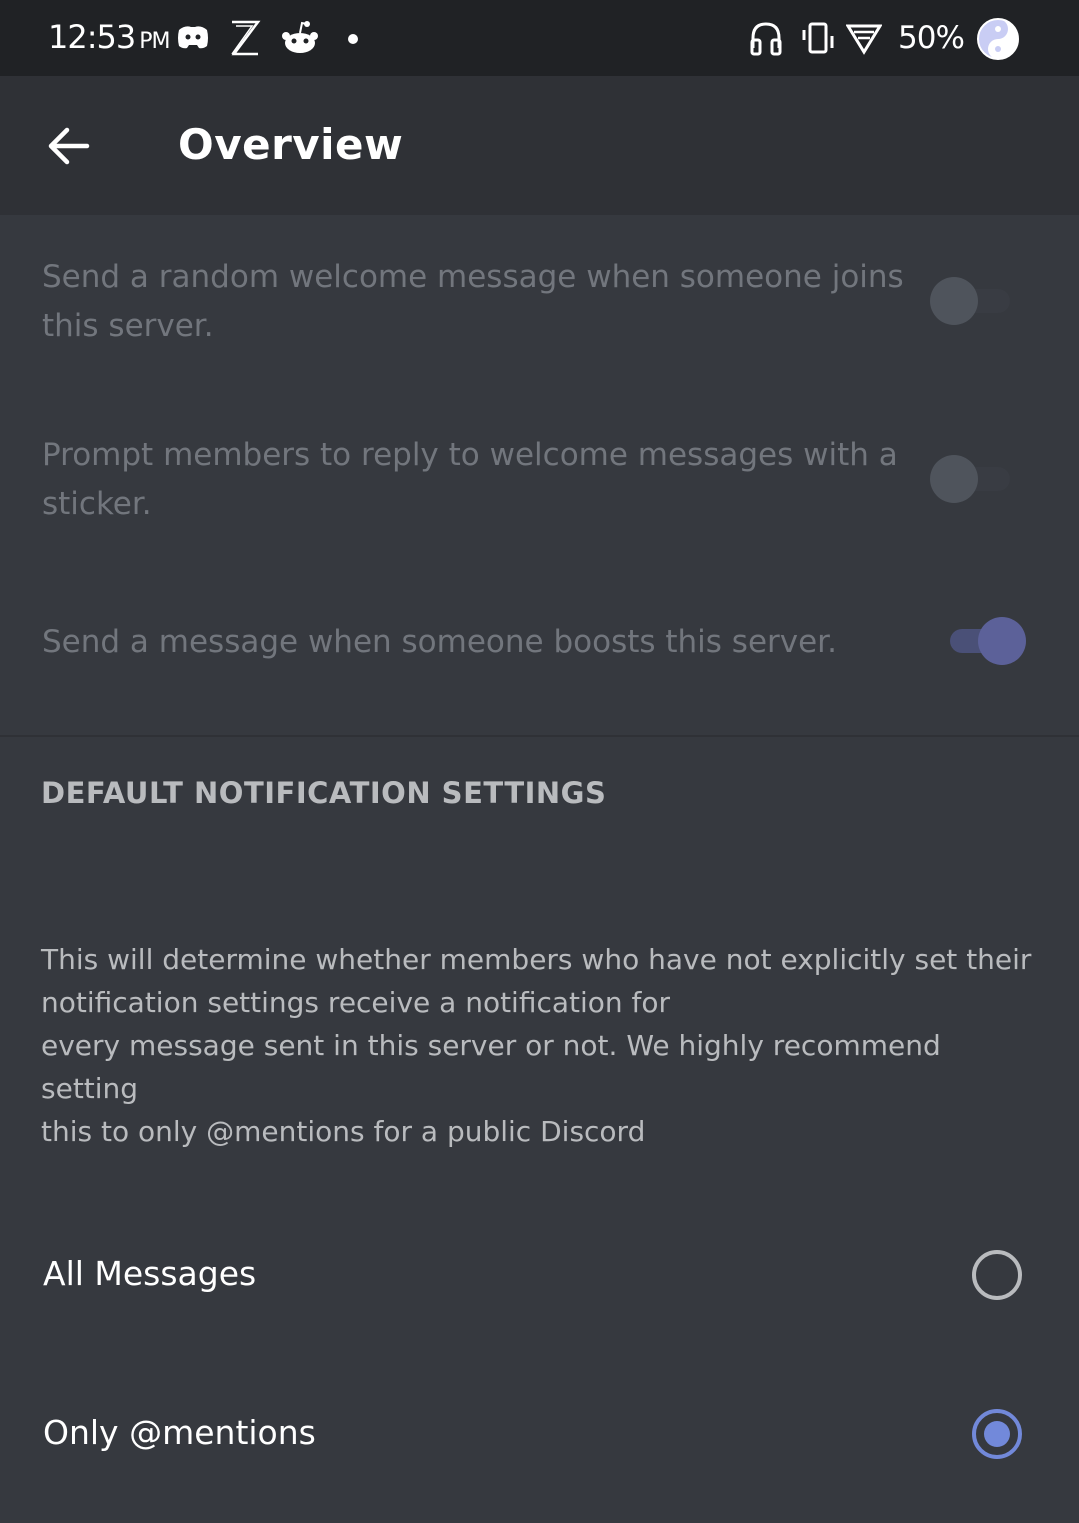 This screenshot has height=1523, width=1079. I want to click on status-time-ampm: PM, so click(154, 41).